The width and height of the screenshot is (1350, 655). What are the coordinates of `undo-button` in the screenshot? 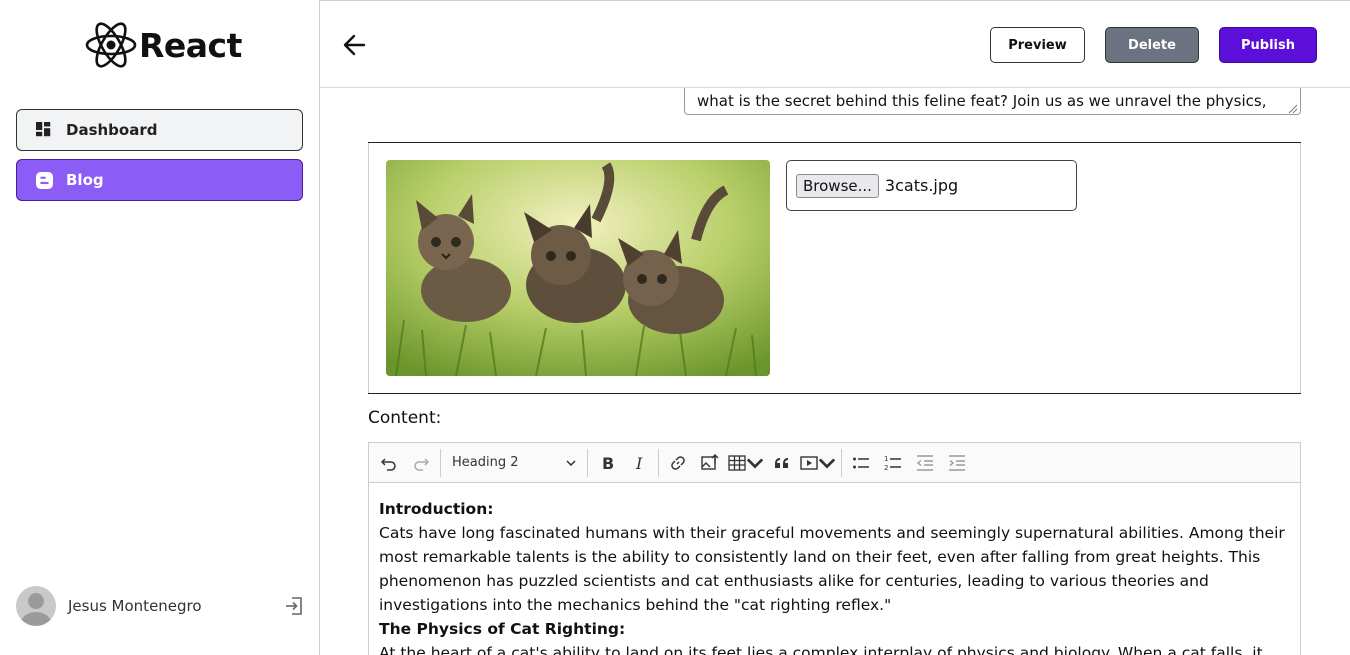 It's located at (389, 463).